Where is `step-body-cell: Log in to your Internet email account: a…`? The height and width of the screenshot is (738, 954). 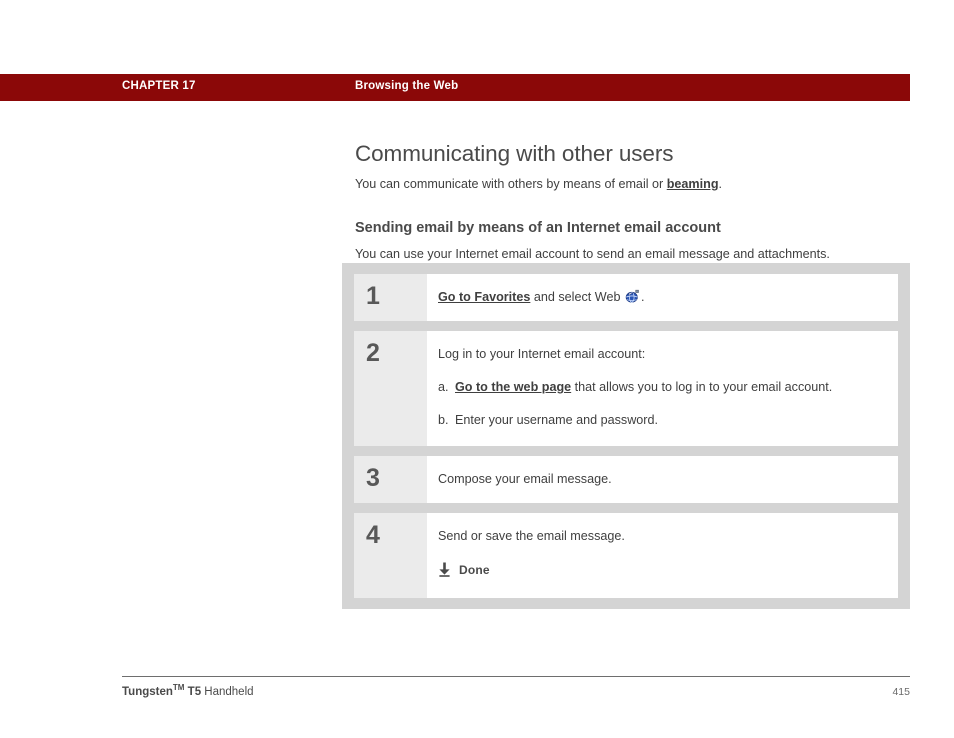 step-body-cell: Log in to your Internet email account: a… is located at coordinates (662, 388).